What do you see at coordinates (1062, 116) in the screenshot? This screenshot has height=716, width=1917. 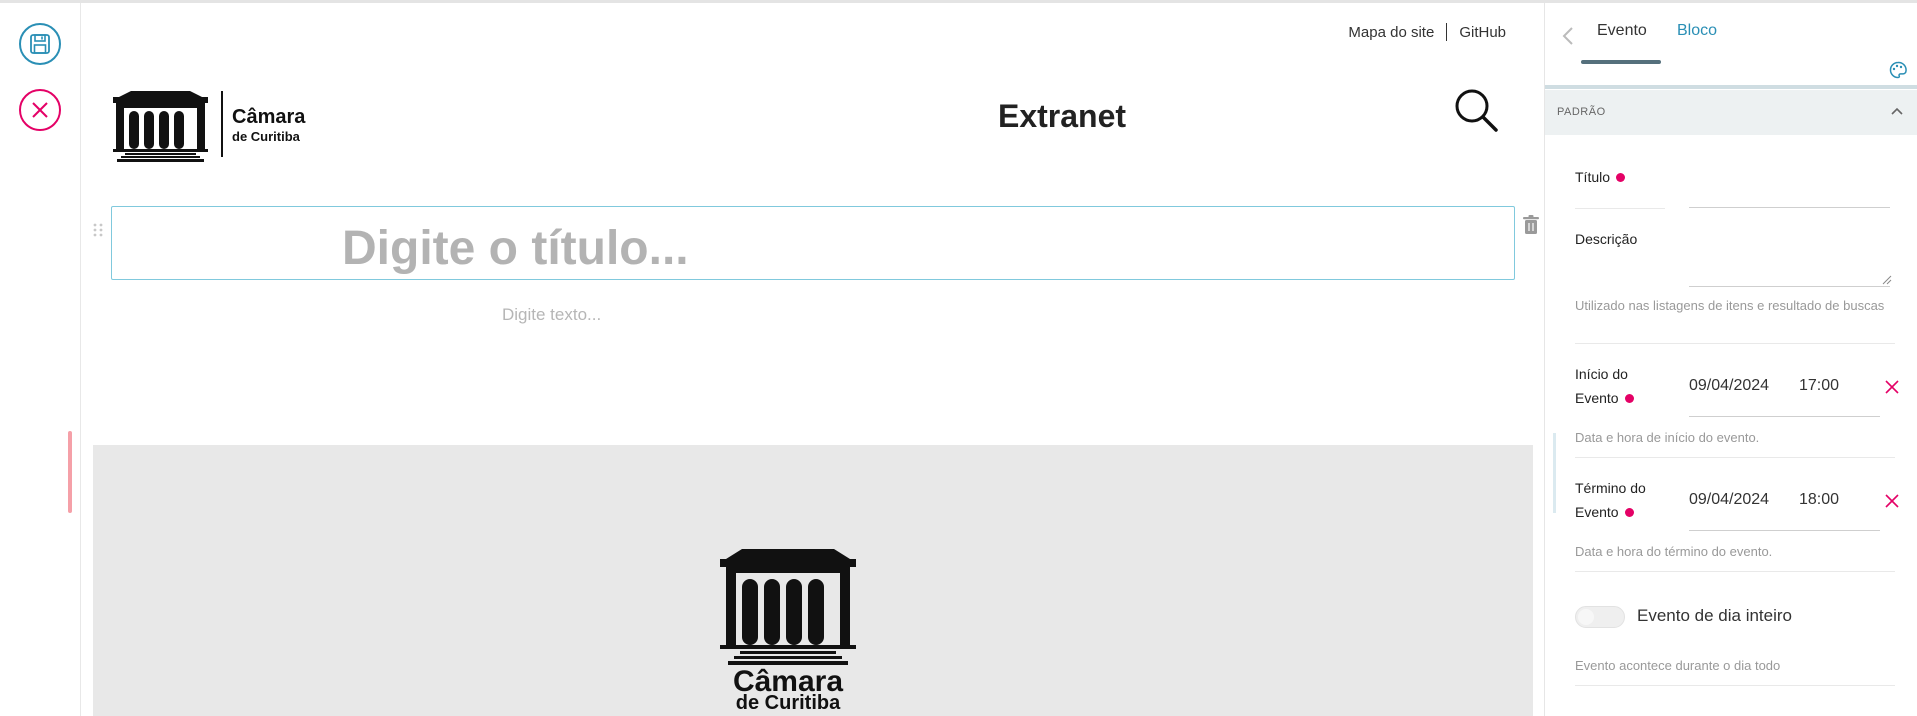 I see `site-title: Extranet` at bounding box center [1062, 116].